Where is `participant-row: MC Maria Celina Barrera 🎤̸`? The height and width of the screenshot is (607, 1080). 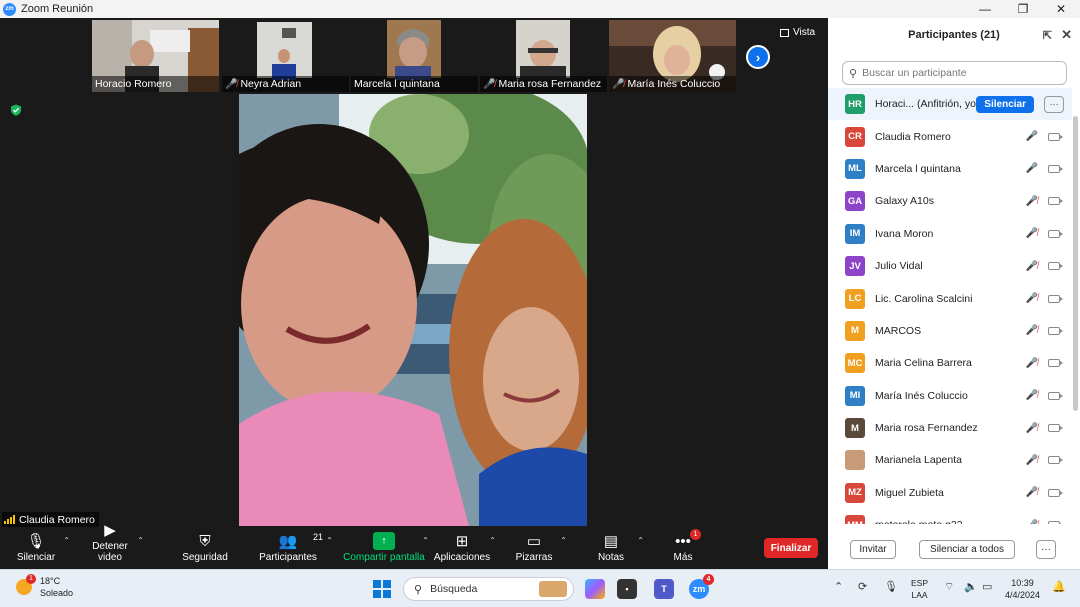
participant-row: MC Maria Celina Barrera 🎤̸ is located at coordinates (950, 363).